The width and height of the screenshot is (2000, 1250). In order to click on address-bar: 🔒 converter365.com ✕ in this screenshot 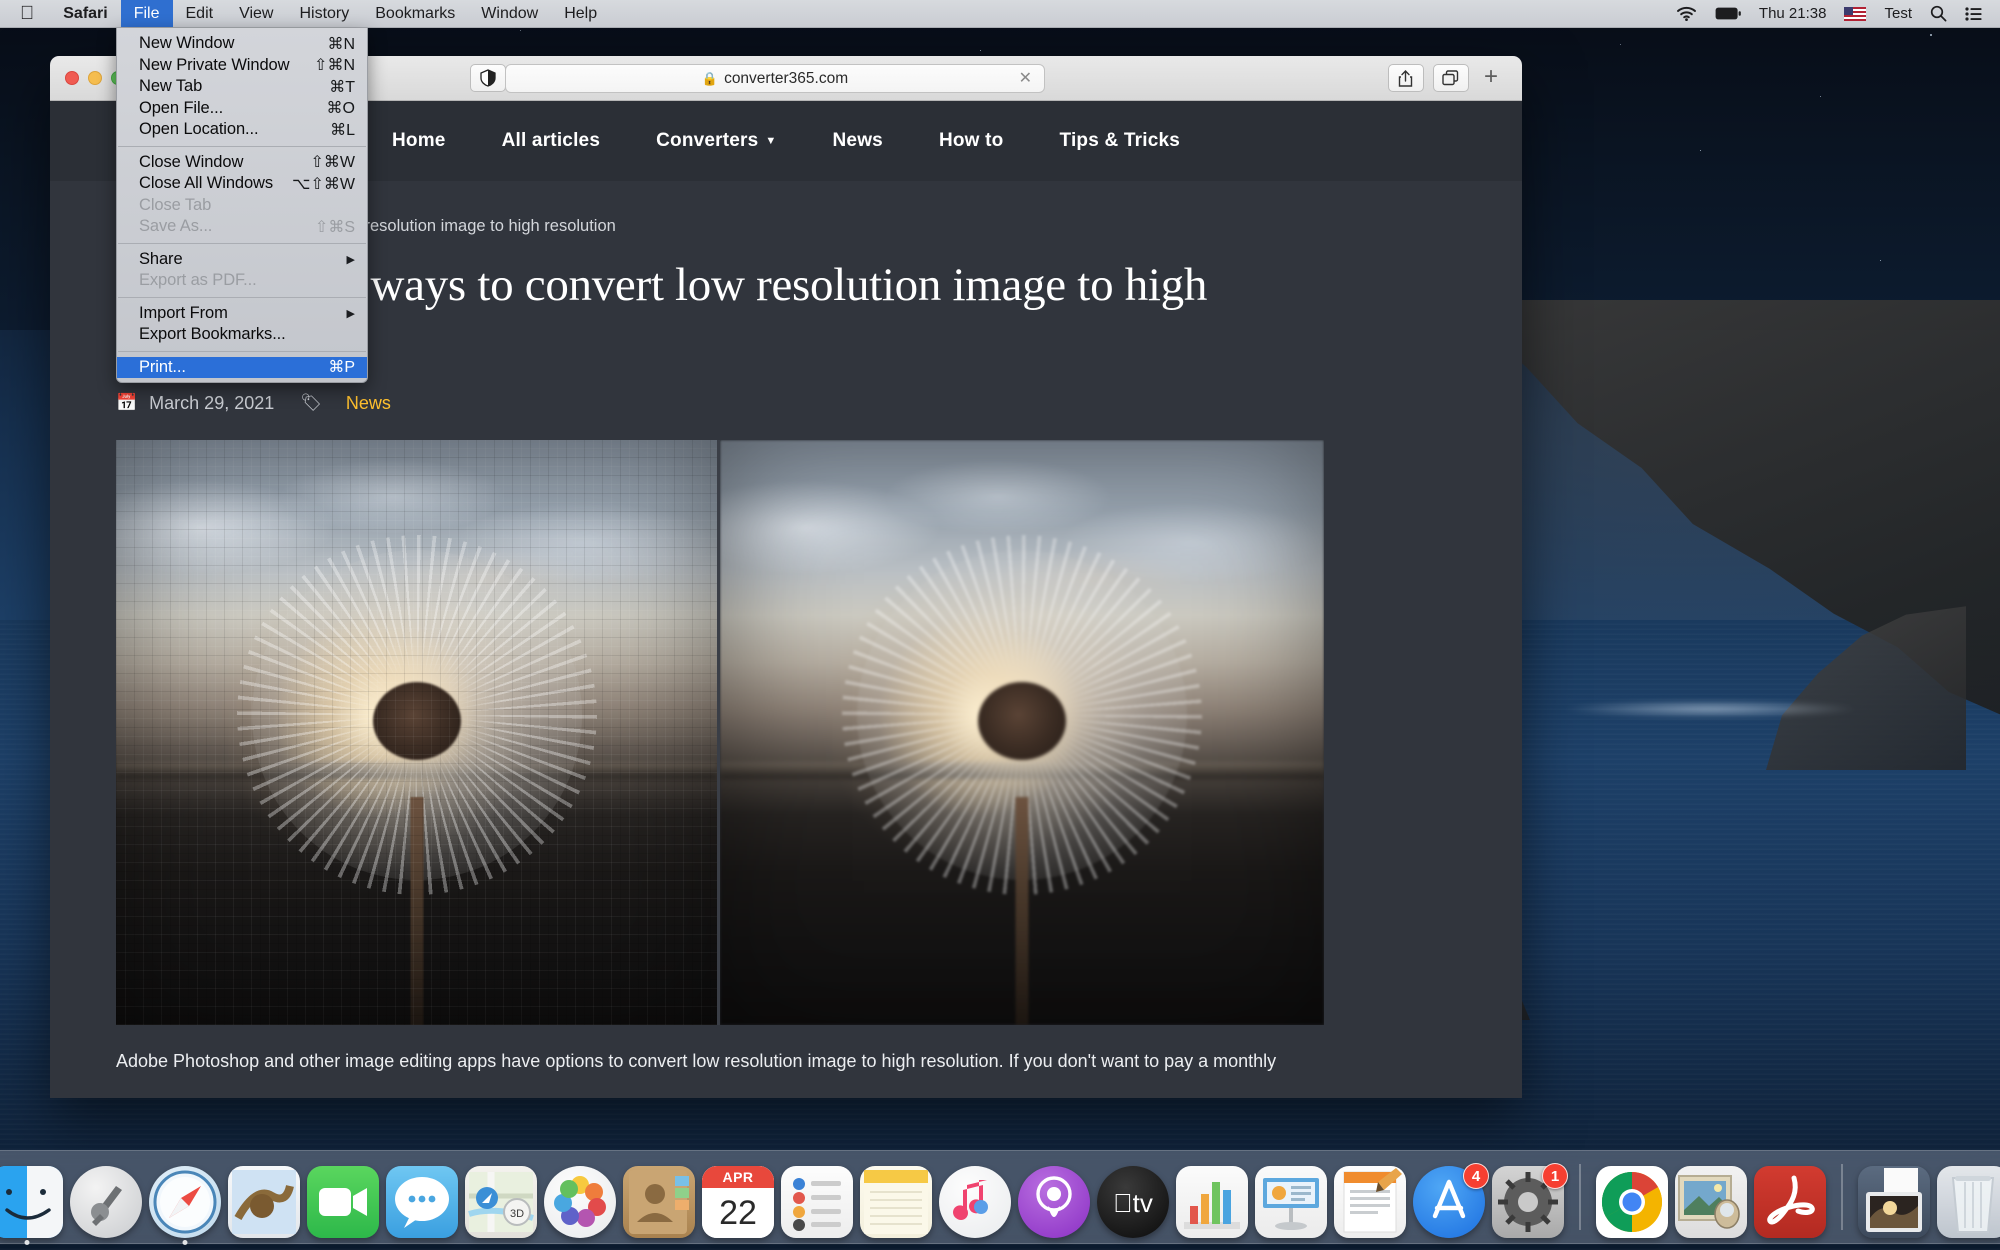, I will do `click(775, 78)`.